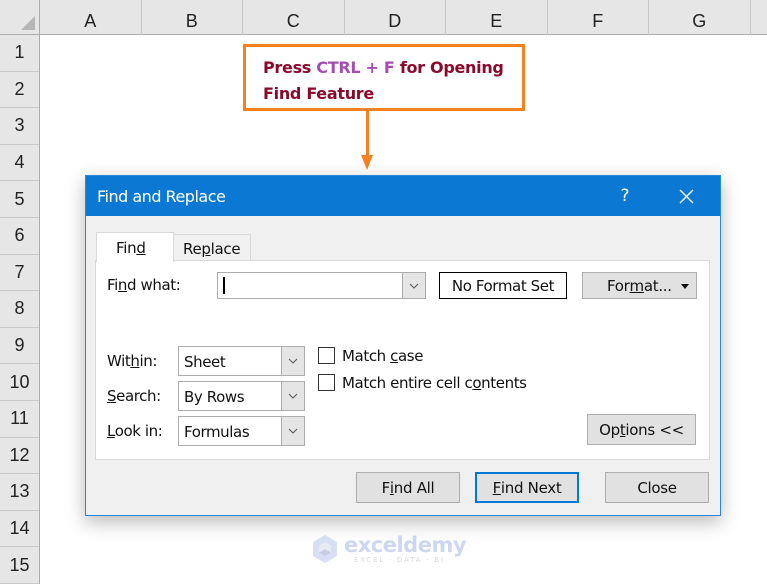 This screenshot has height=584, width=767. What do you see at coordinates (192, 249) in the screenshot?
I see `tab-replace-label: Re` at bounding box center [192, 249].